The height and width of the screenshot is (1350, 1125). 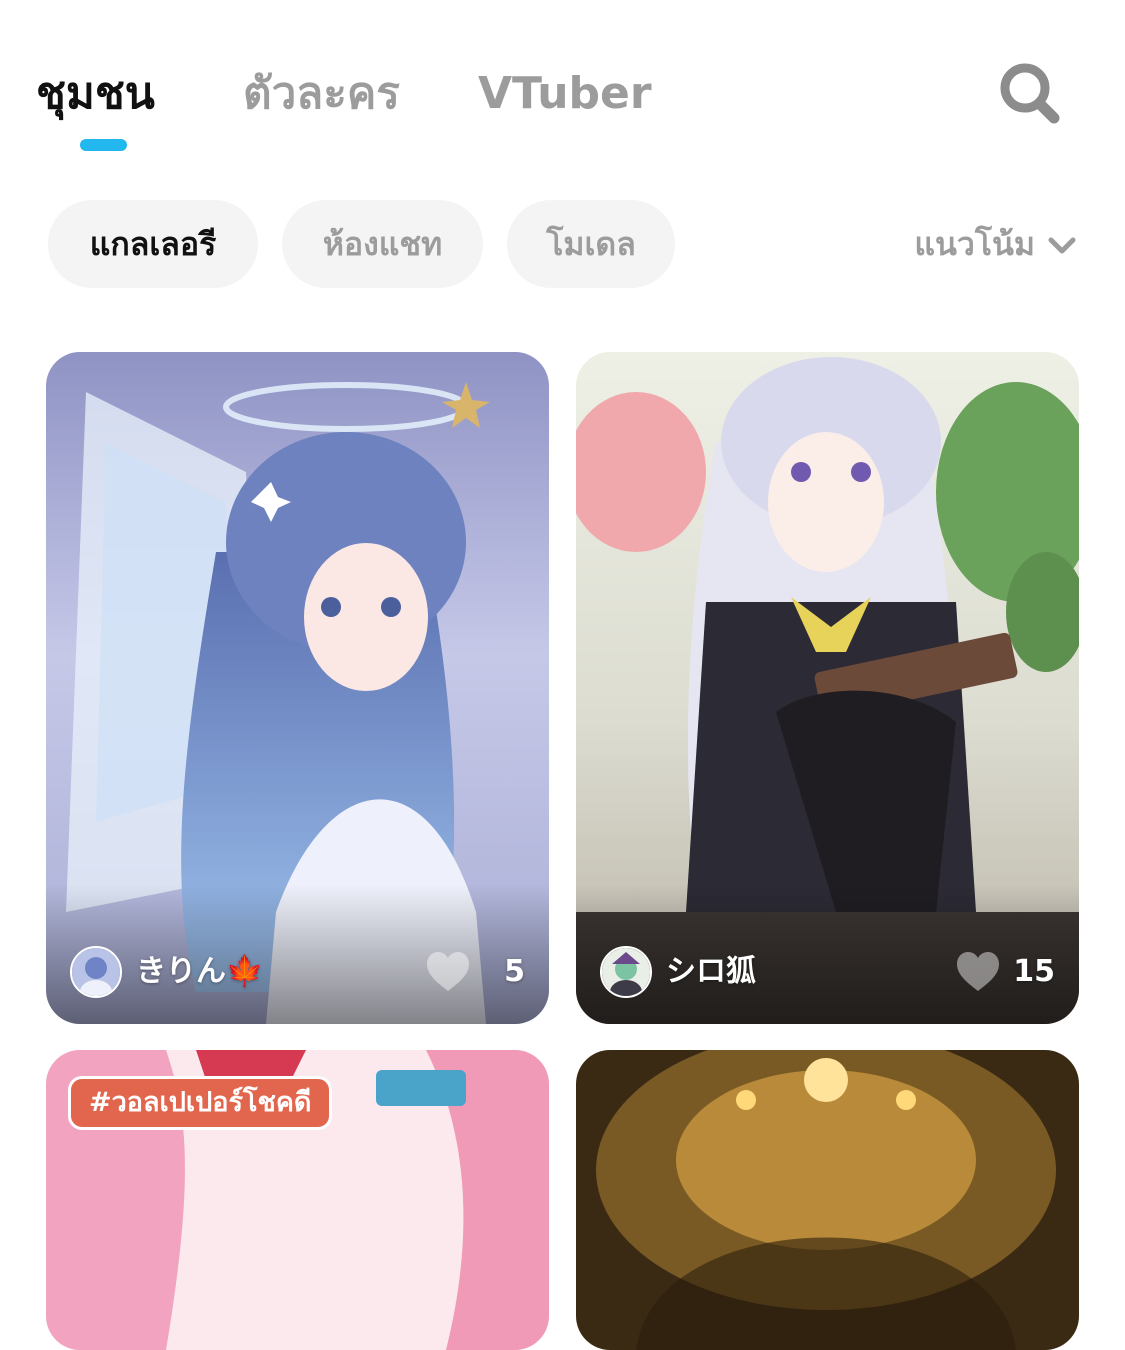 What do you see at coordinates (103, 145) in the screenshot?
I see `active-tab-indicator` at bounding box center [103, 145].